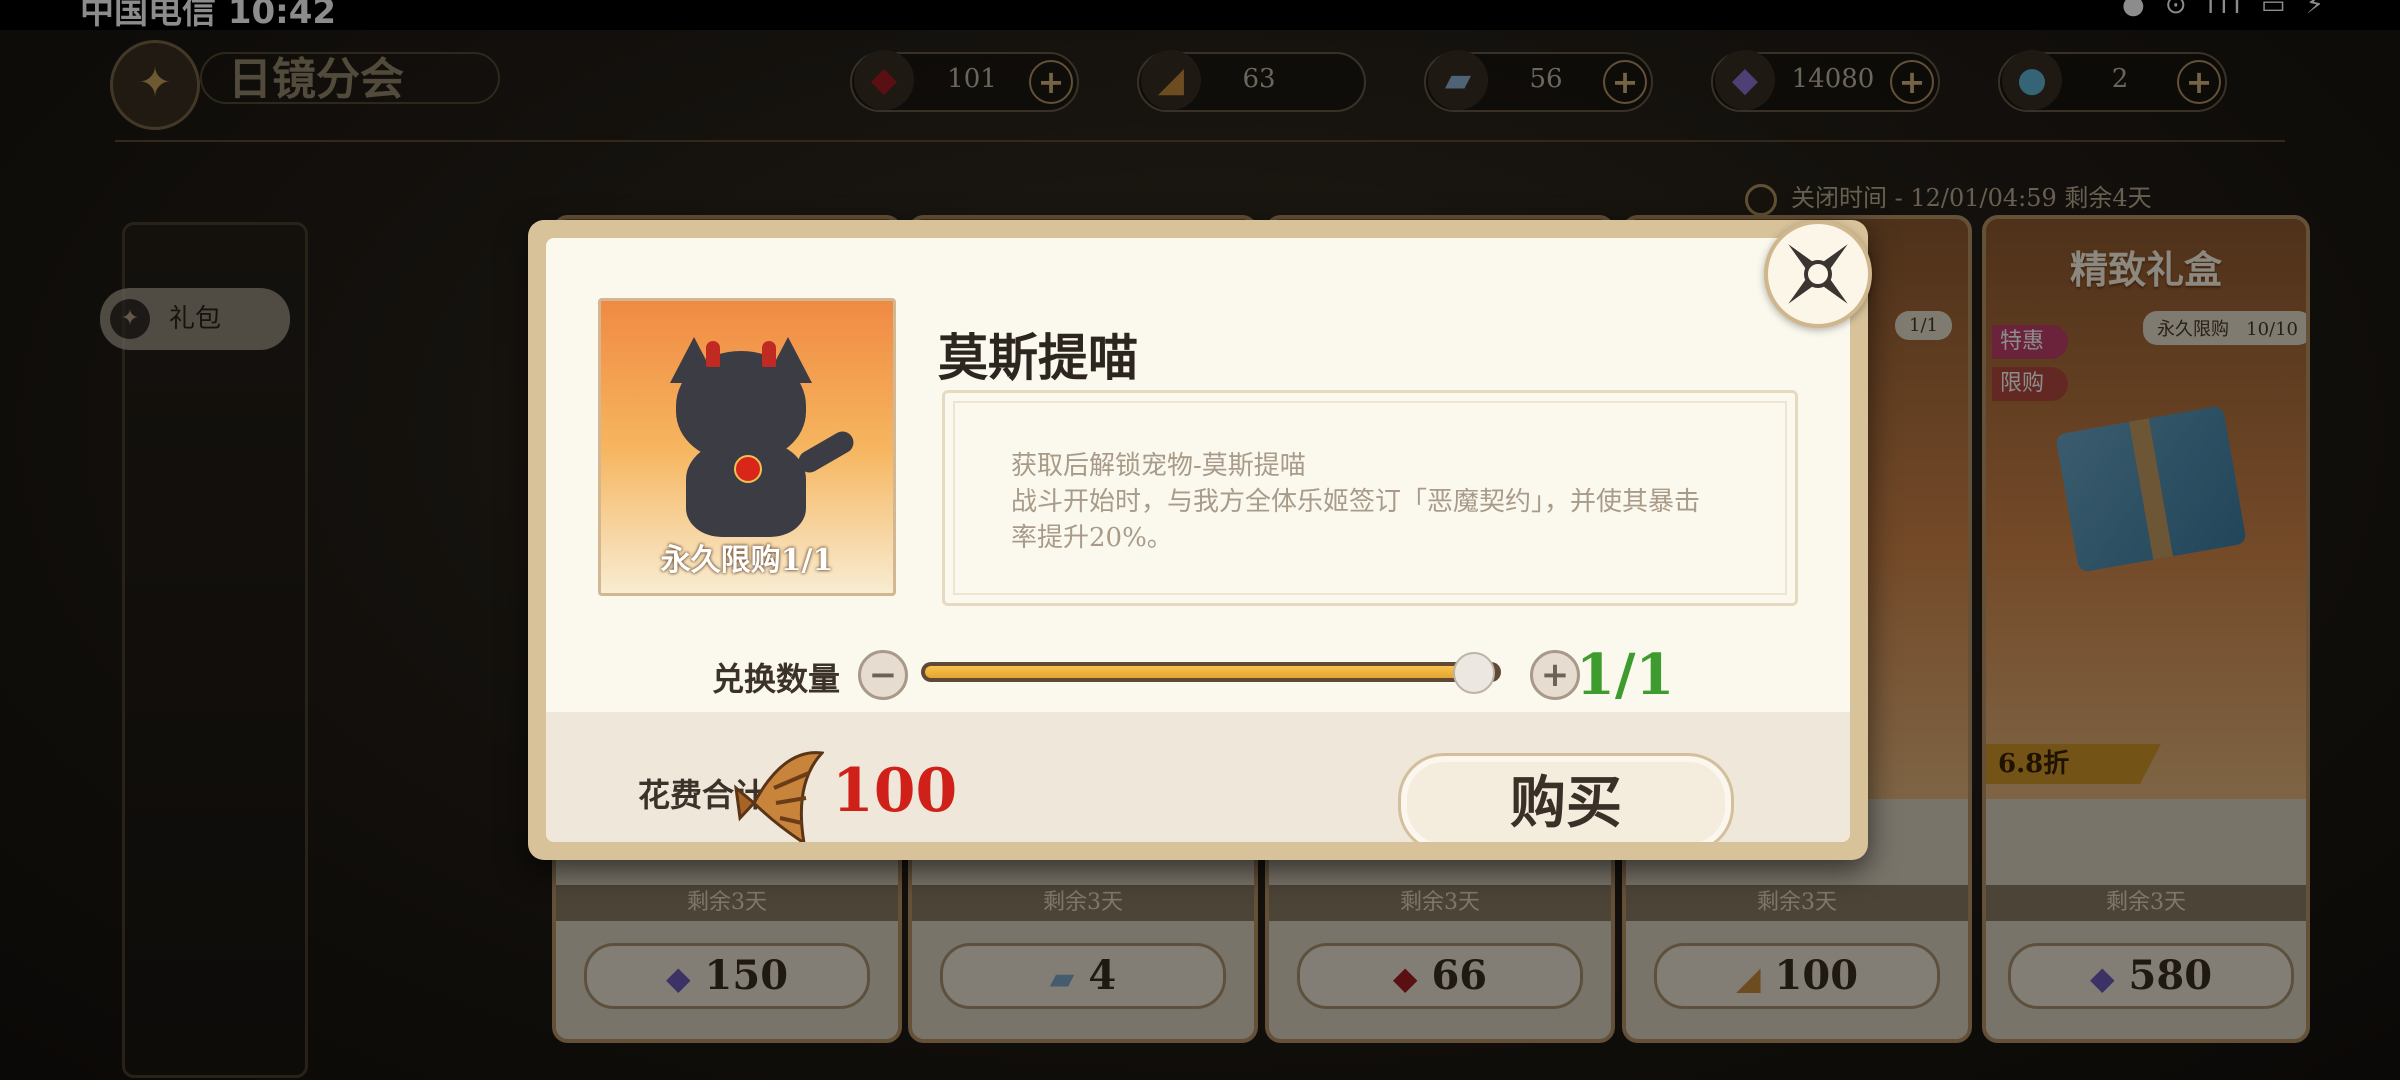 The image size is (2400, 1080). What do you see at coordinates (776, 679) in the screenshot?
I see `quantity-label: 兑换数量` at bounding box center [776, 679].